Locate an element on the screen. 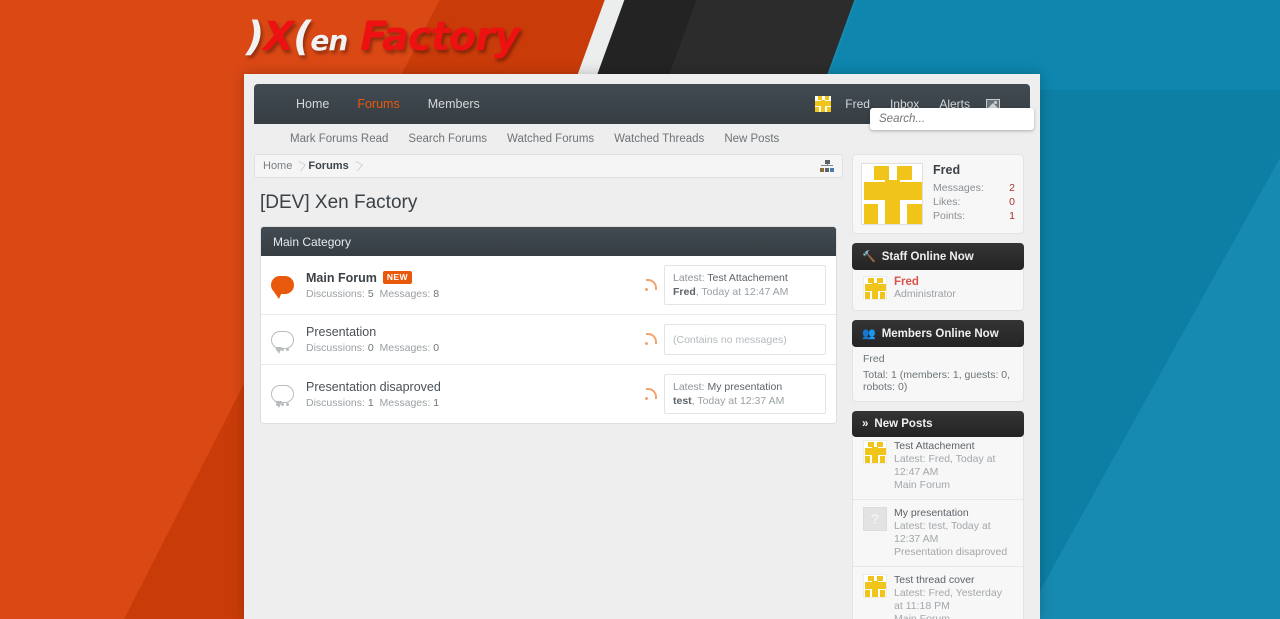  user-avatar-icon is located at coordinates (823, 104).